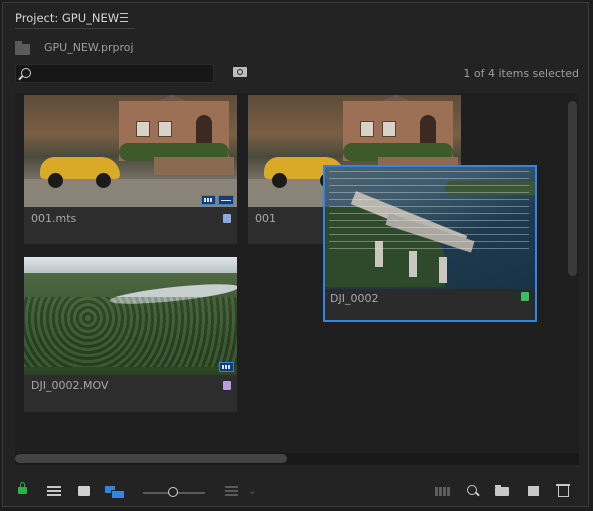  What do you see at coordinates (226, 200) in the screenshot?
I see `audio-badge-icon` at bounding box center [226, 200].